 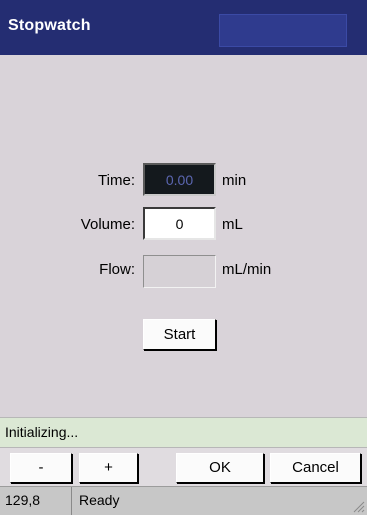 I want to click on status-position: 129,8, so click(x=23, y=500).